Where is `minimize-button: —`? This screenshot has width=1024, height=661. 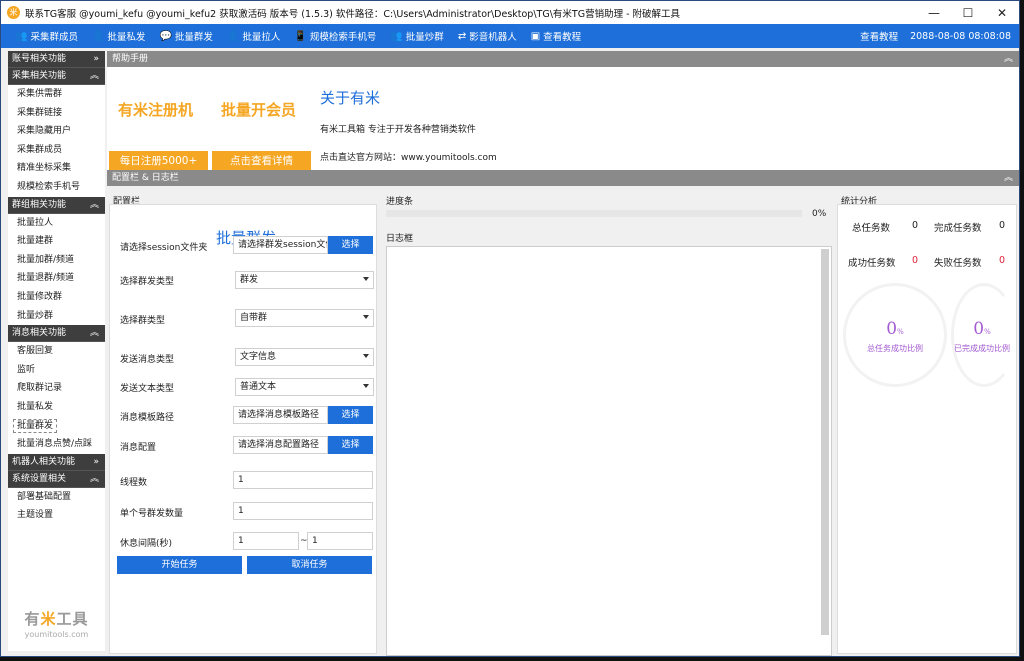 minimize-button: — is located at coordinates (934, 12).